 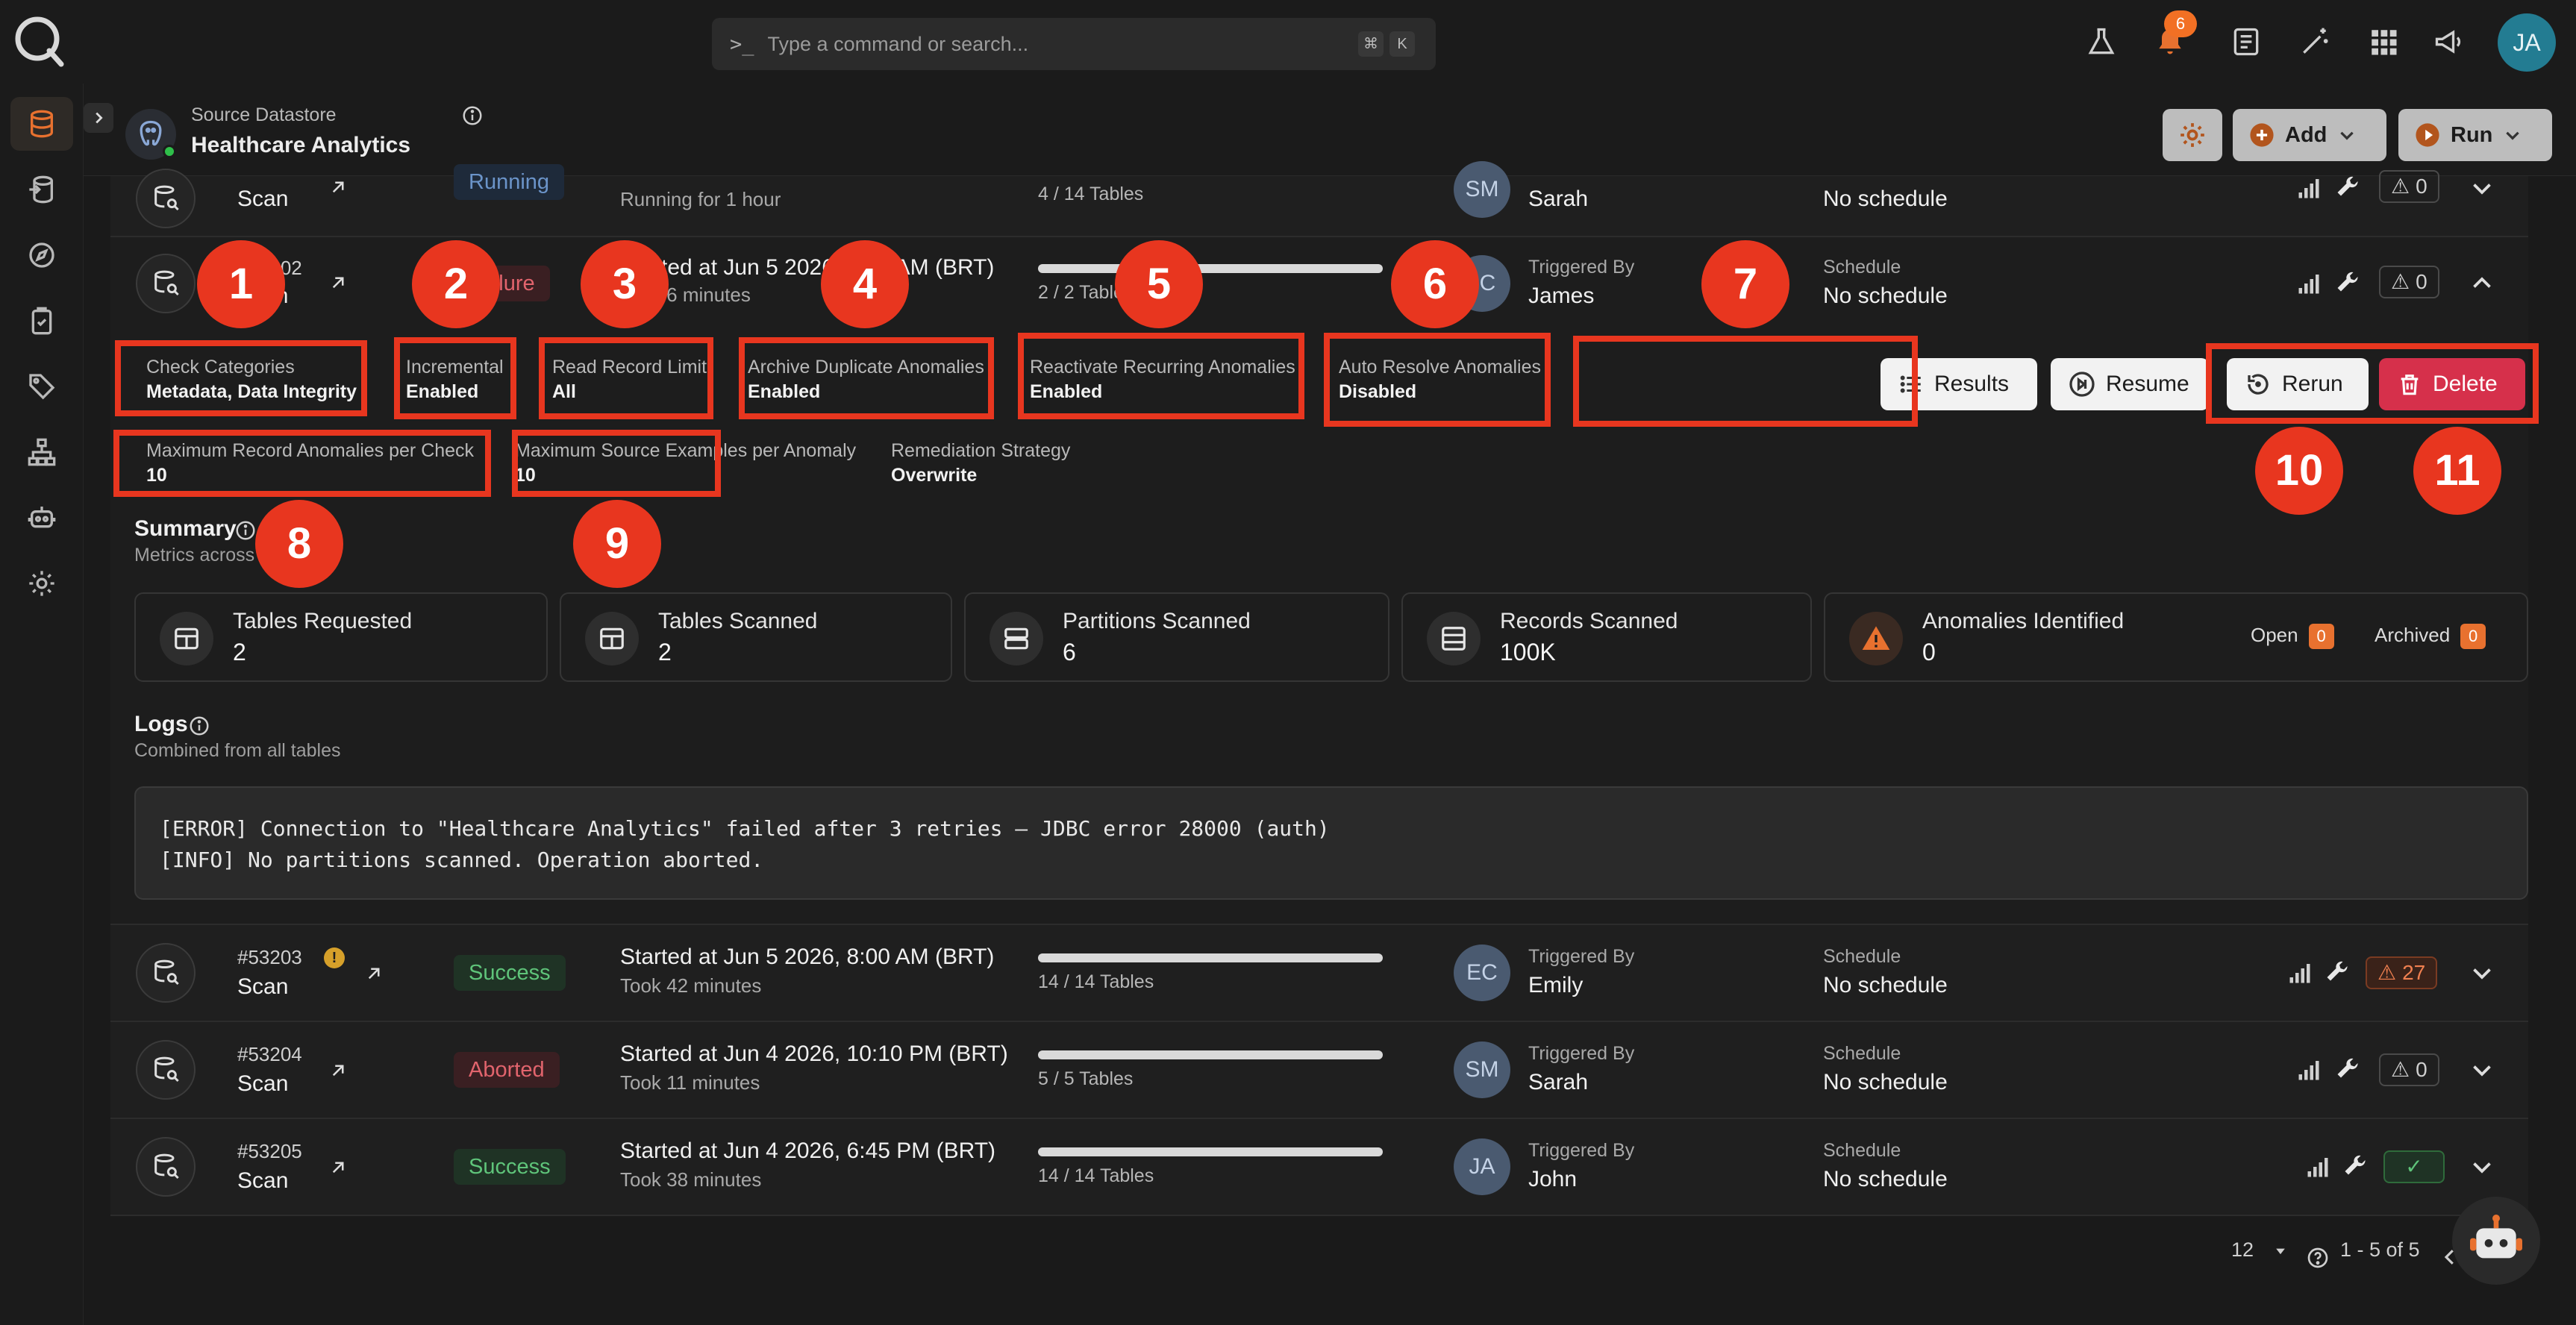 What do you see at coordinates (2262, 135) in the screenshot?
I see `plus-circle-icon` at bounding box center [2262, 135].